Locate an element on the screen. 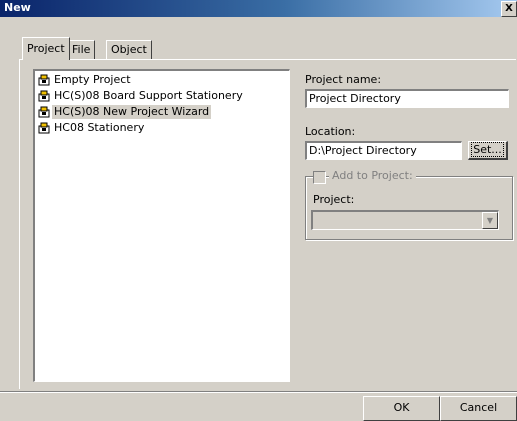 This screenshot has height=421, width=517. list-item-hc08-stationery: HC08 Stationery is located at coordinates (92, 128).